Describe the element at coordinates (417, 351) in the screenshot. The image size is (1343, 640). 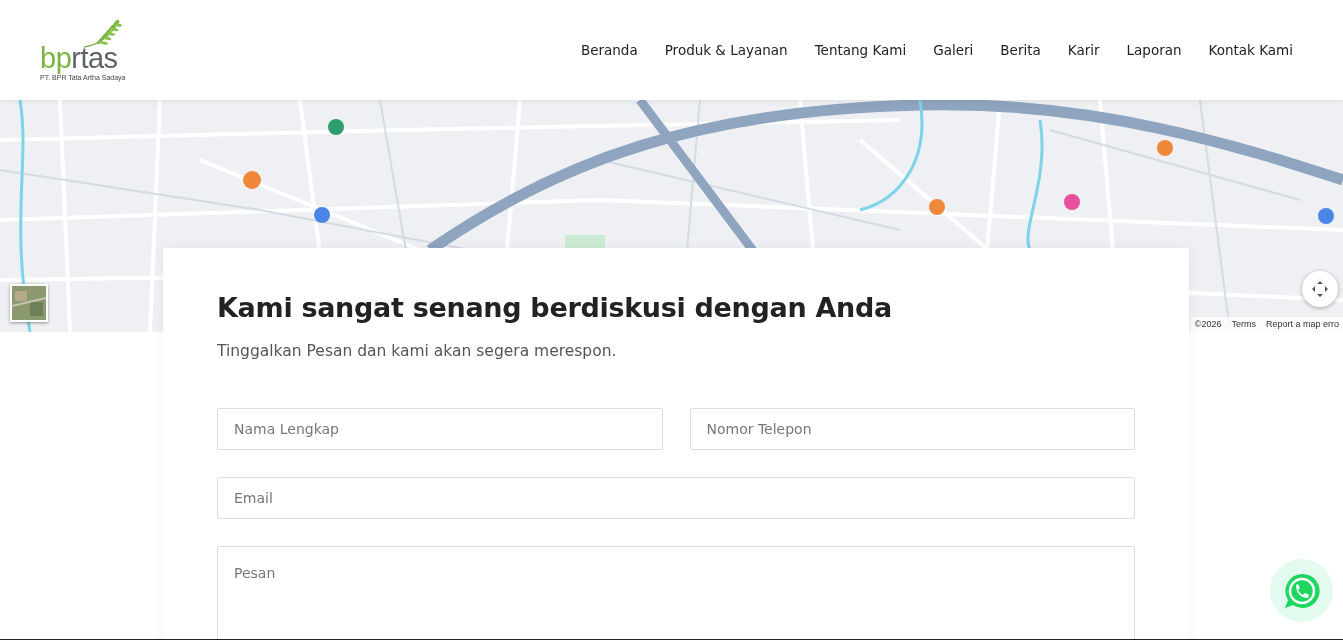
I see `form-subtitle: Tinggalkan Pesan dan kami akan segera merespon.` at that location.